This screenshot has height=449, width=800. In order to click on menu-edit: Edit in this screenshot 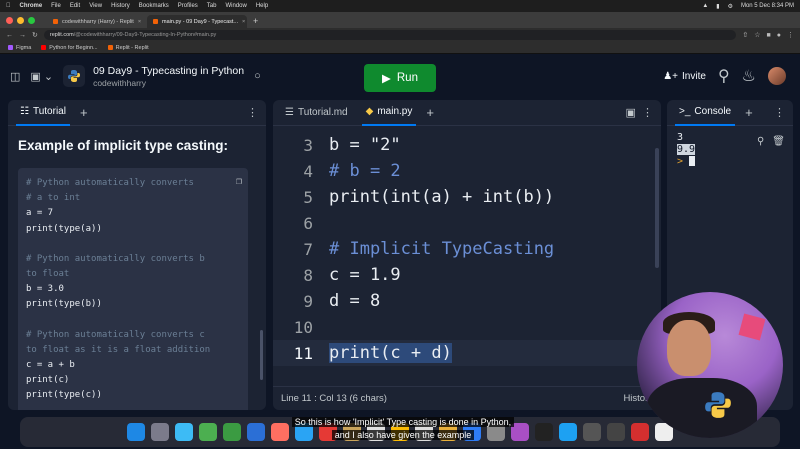, I will do `click(75, 6)`.